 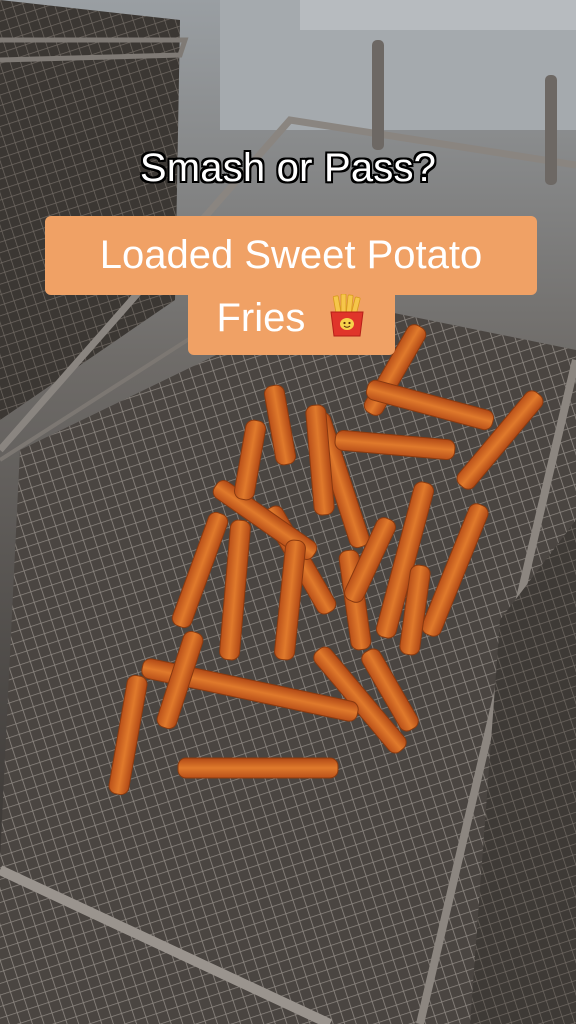 What do you see at coordinates (288, 168) in the screenshot?
I see `smash-or-pass-title: Smash or Pass?` at bounding box center [288, 168].